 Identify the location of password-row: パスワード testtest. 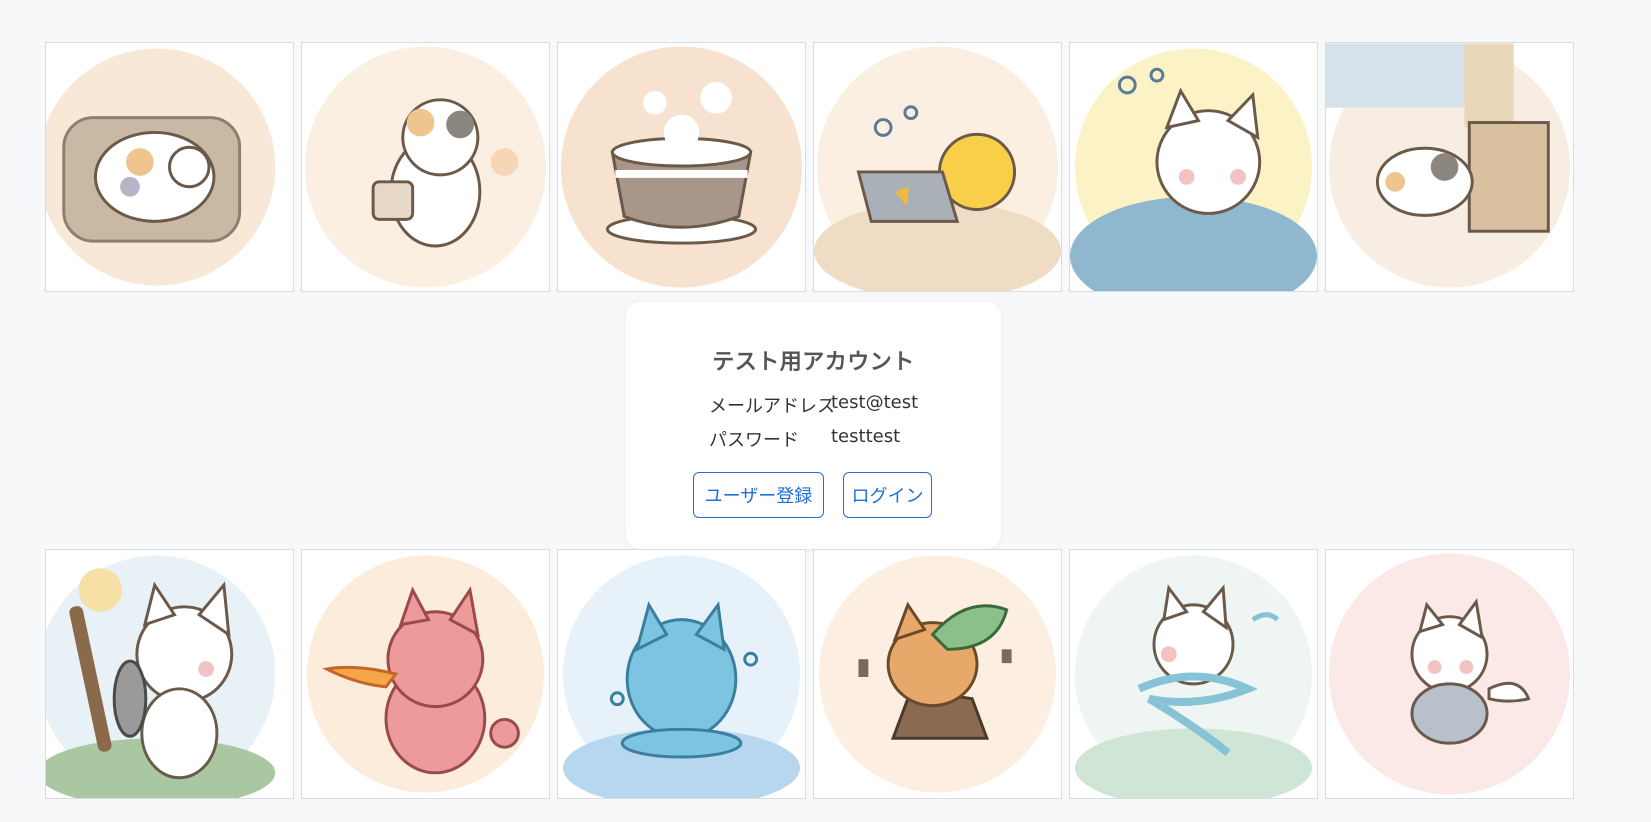
(839, 438).